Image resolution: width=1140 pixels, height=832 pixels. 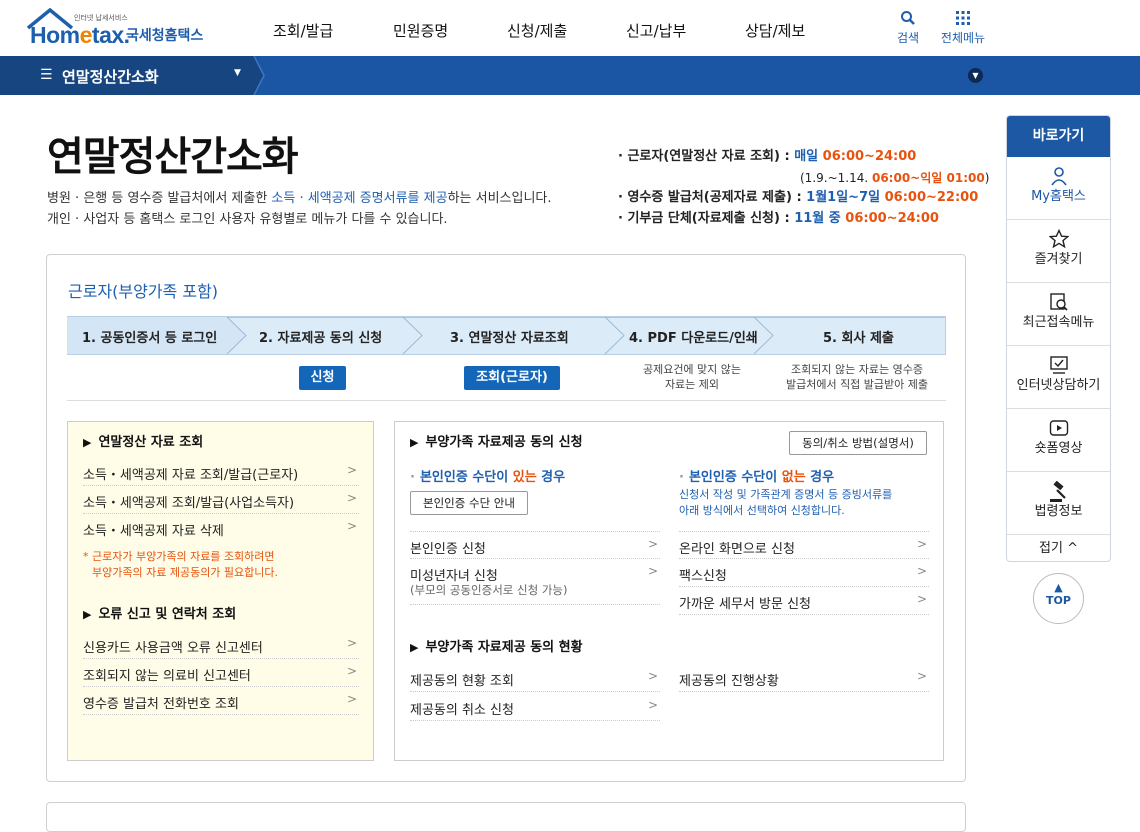 What do you see at coordinates (237, 73) in the screenshot?
I see `dropdown-caret-icon: ▼` at bounding box center [237, 73].